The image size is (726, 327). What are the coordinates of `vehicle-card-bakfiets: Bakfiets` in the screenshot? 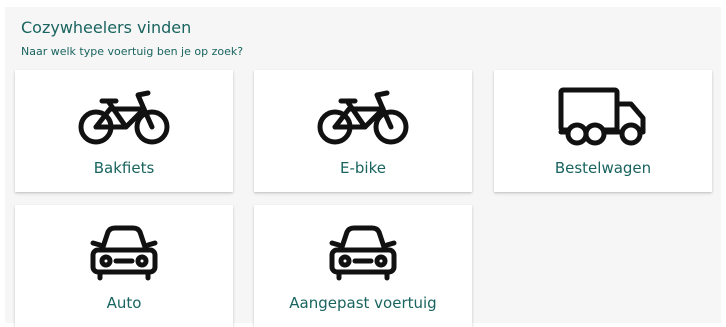 It's located at (124, 131).